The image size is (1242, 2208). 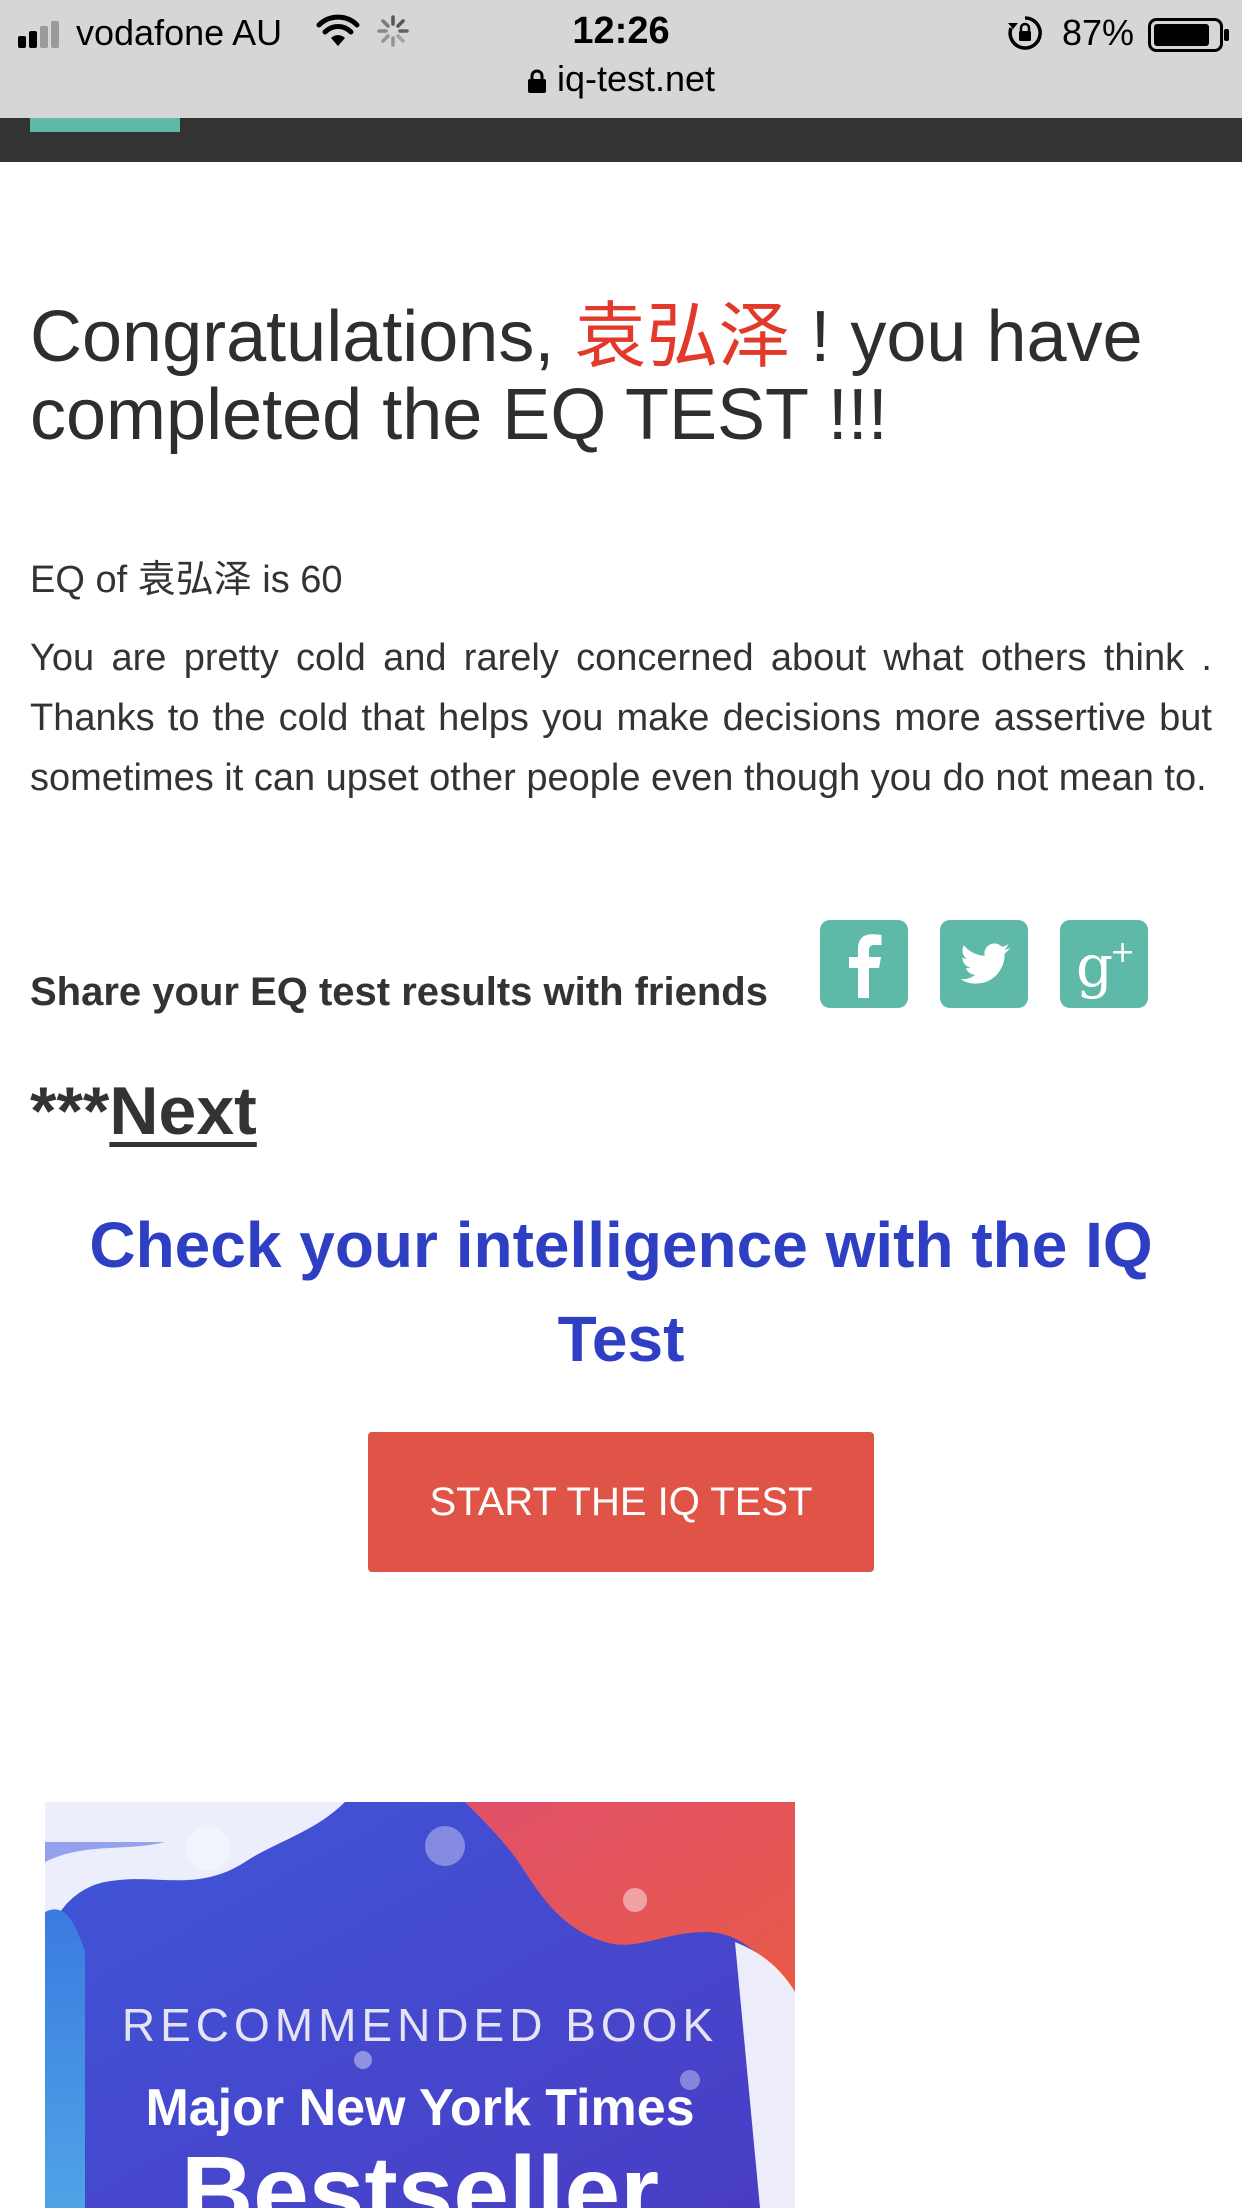 What do you see at coordinates (621, 1292) in the screenshot?
I see `iq-test-promo: Check your intelligence with the IQ Test` at bounding box center [621, 1292].